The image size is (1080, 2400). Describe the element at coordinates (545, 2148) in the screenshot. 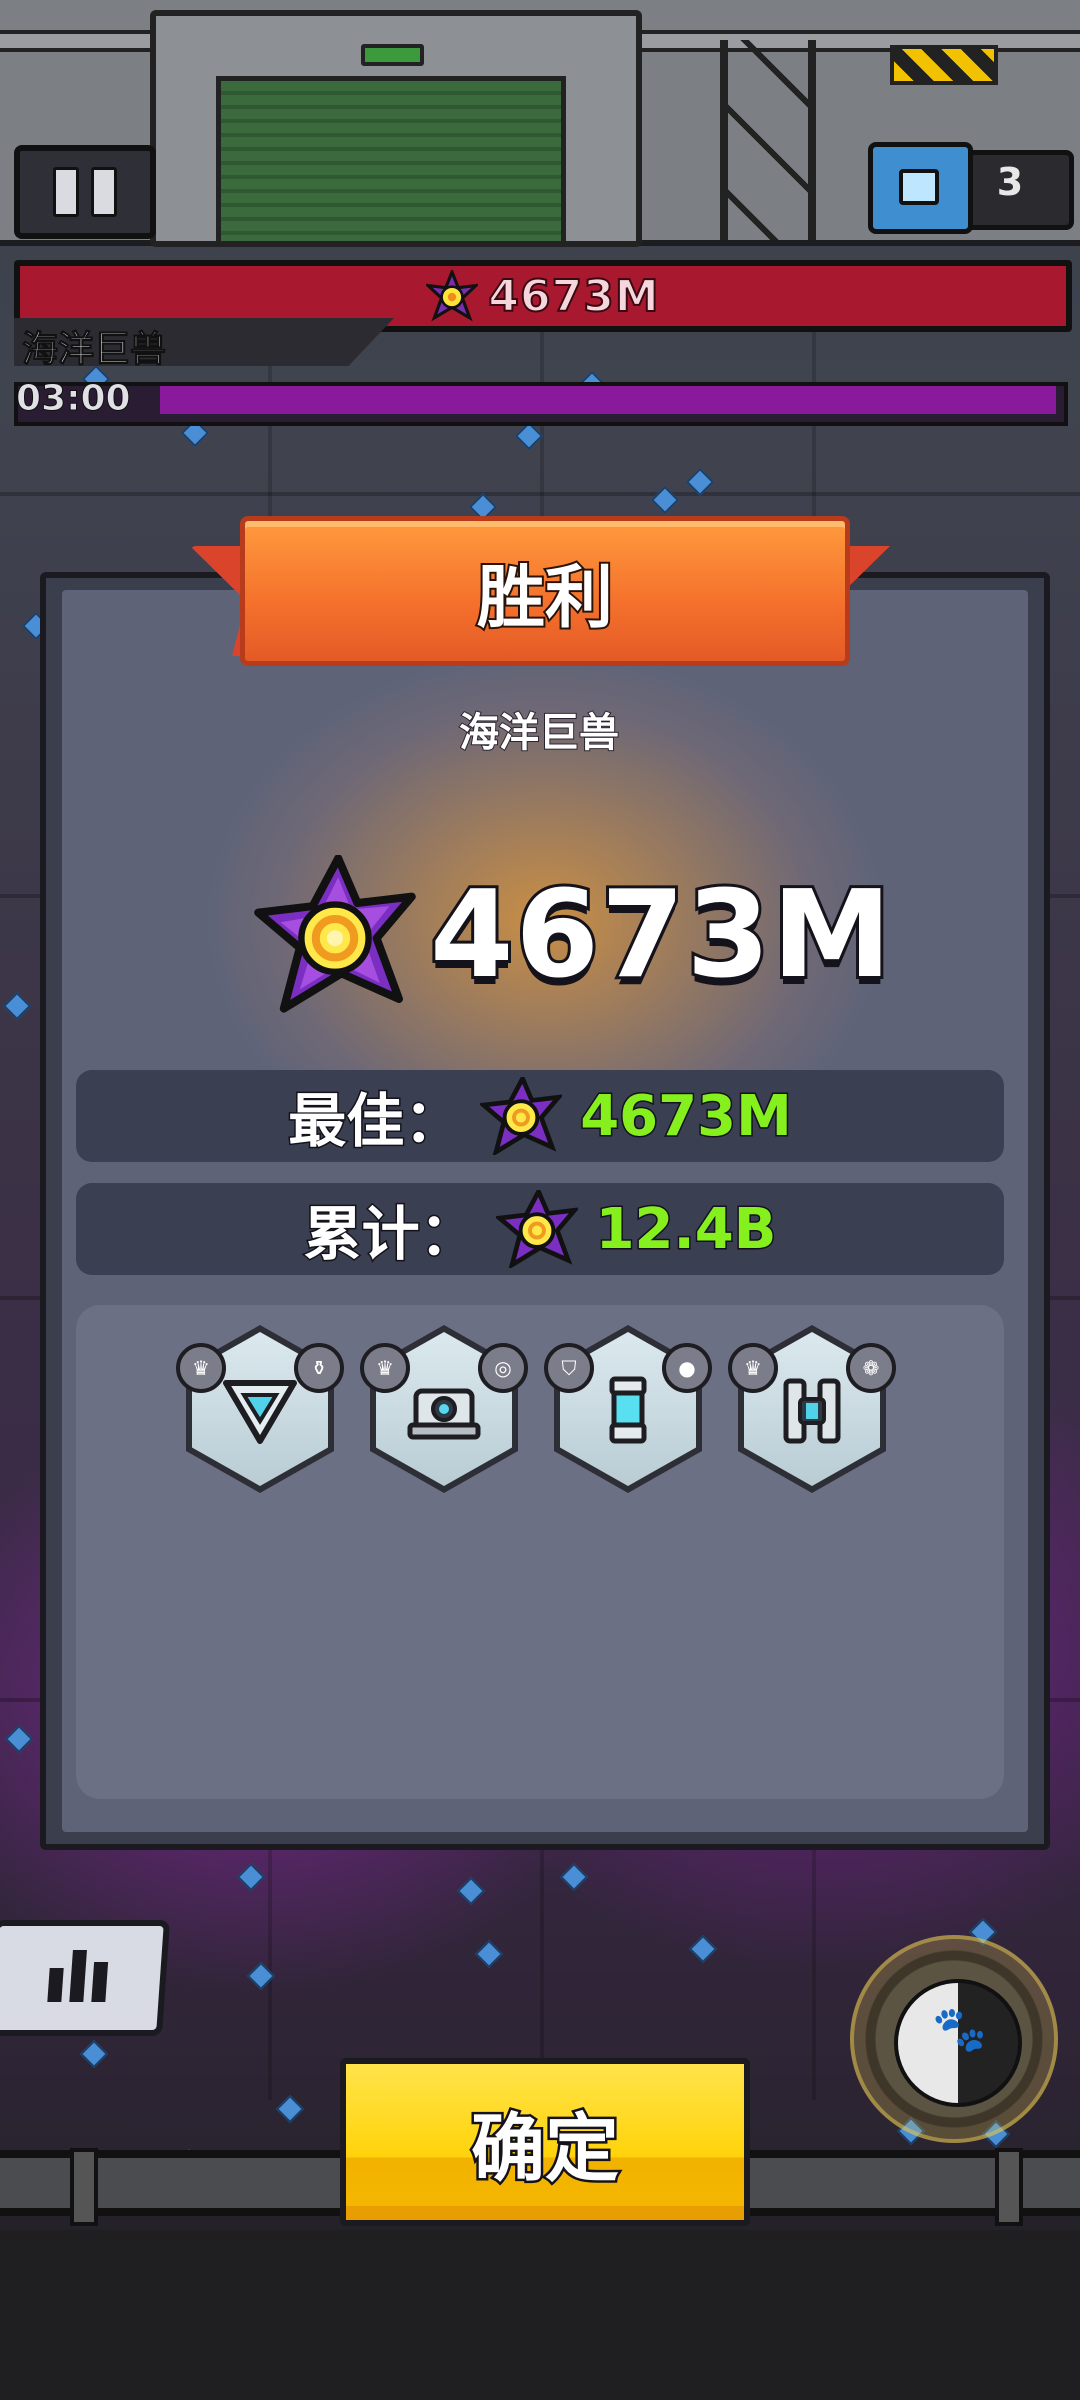

I see `confirm-label: 确定` at that location.